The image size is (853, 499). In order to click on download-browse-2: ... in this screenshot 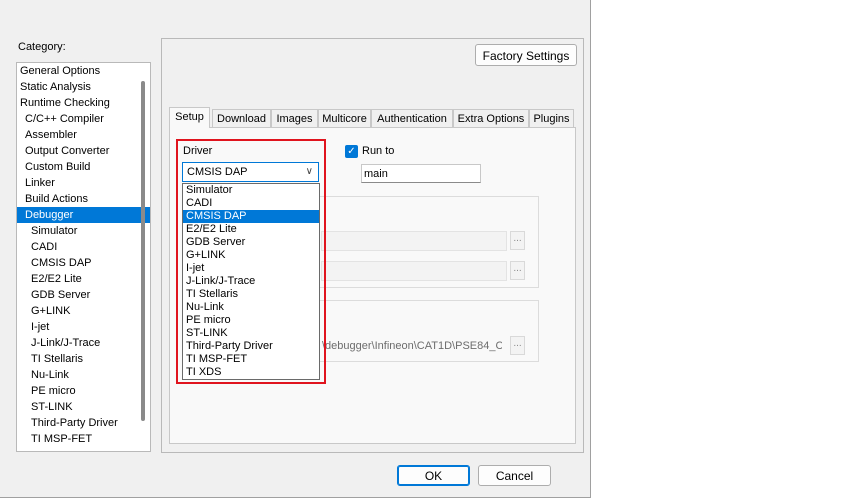, I will do `click(517, 270)`.